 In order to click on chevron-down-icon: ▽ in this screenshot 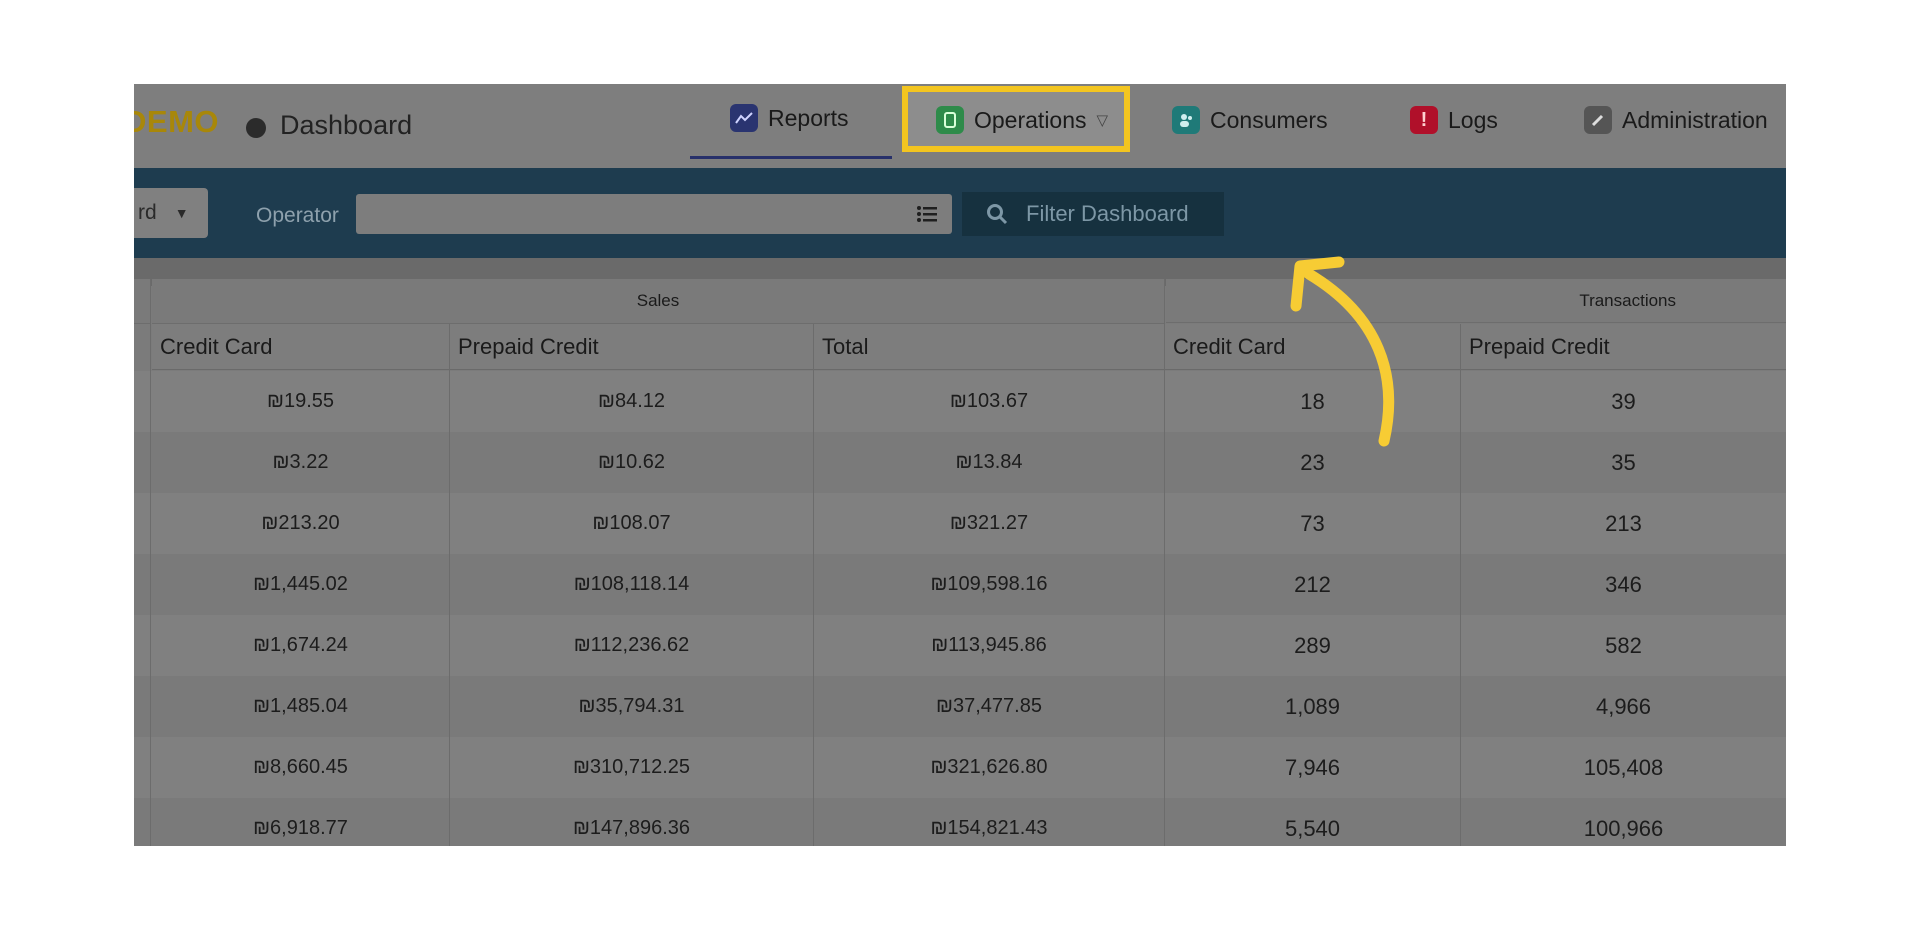, I will do `click(1102, 120)`.